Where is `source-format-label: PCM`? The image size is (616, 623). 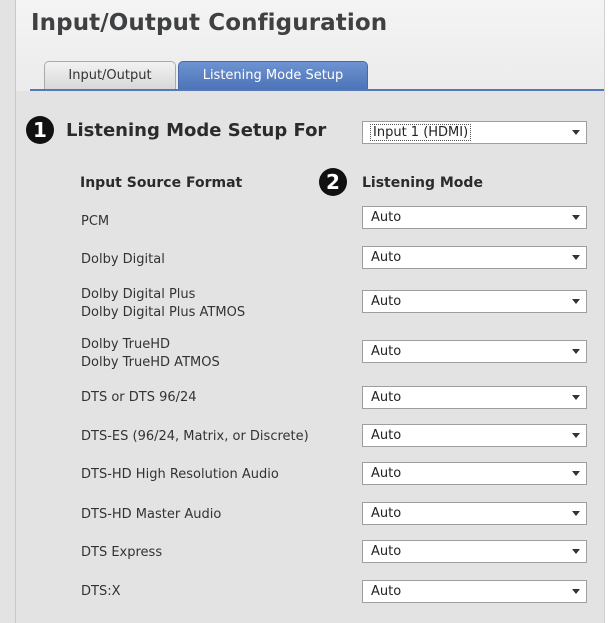
source-format-label: PCM is located at coordinates (95, 221).